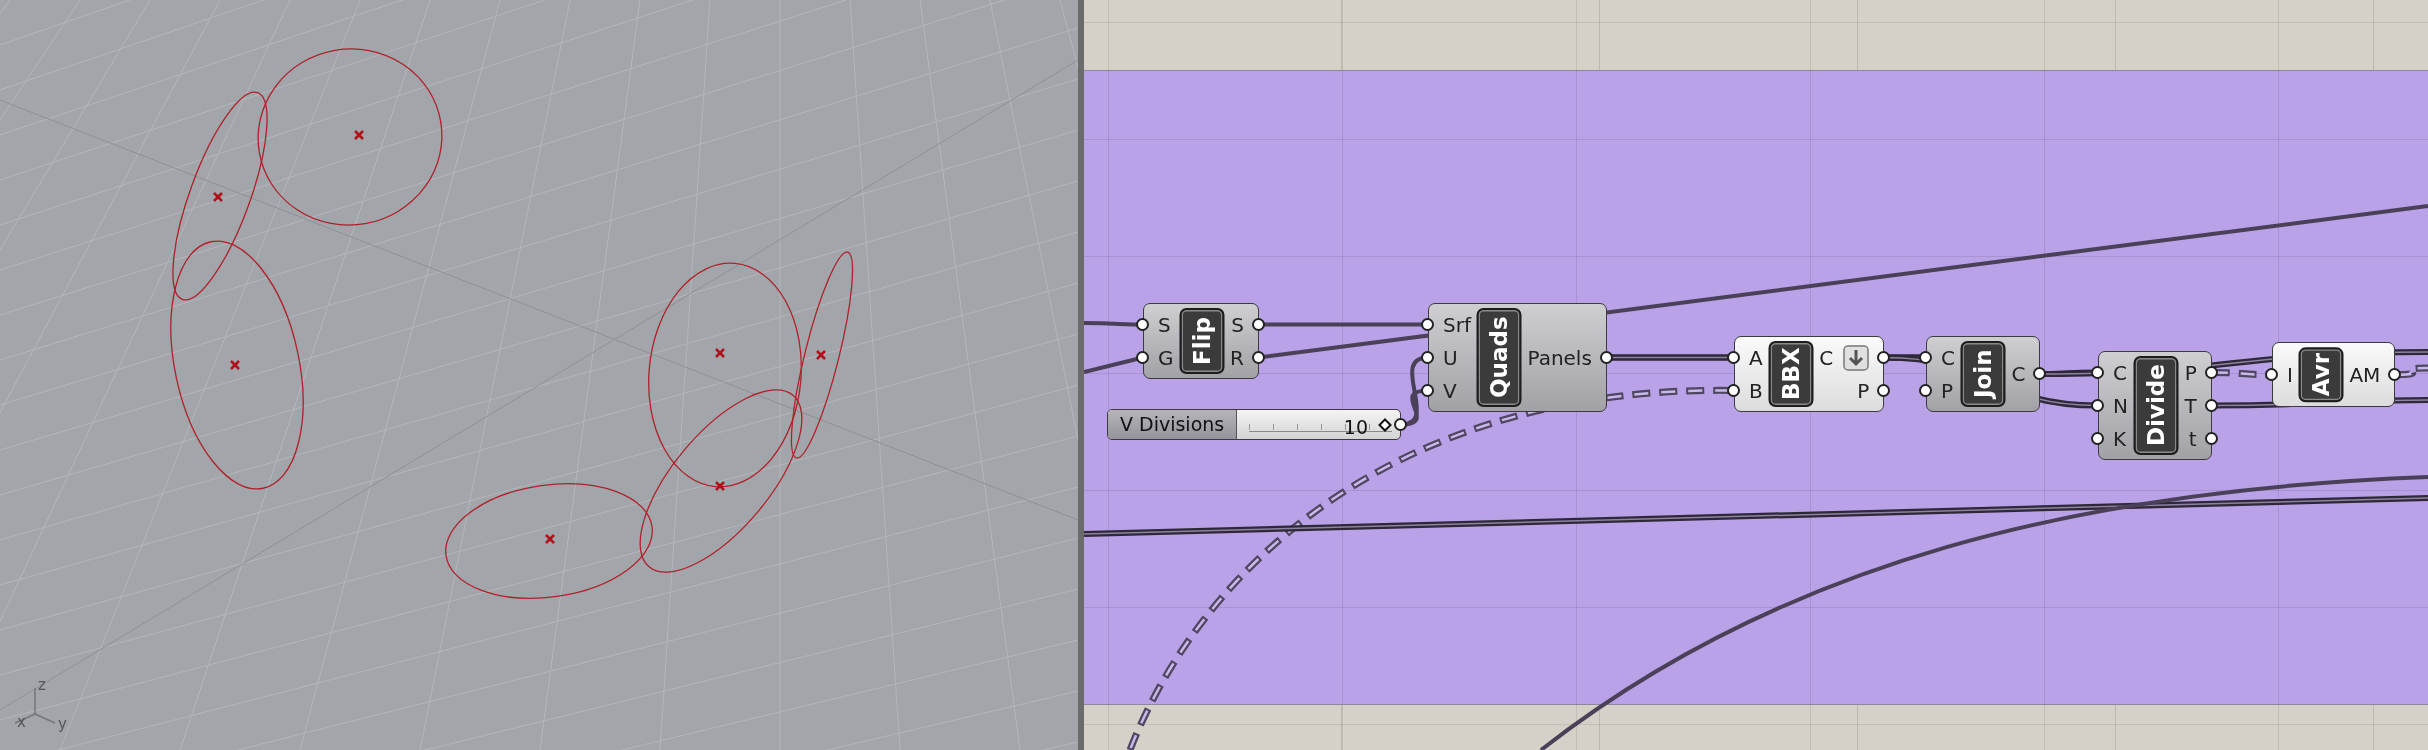 This screenshot has width=2428, height=750. I want to click on output-label: R, so click(1237, 358).